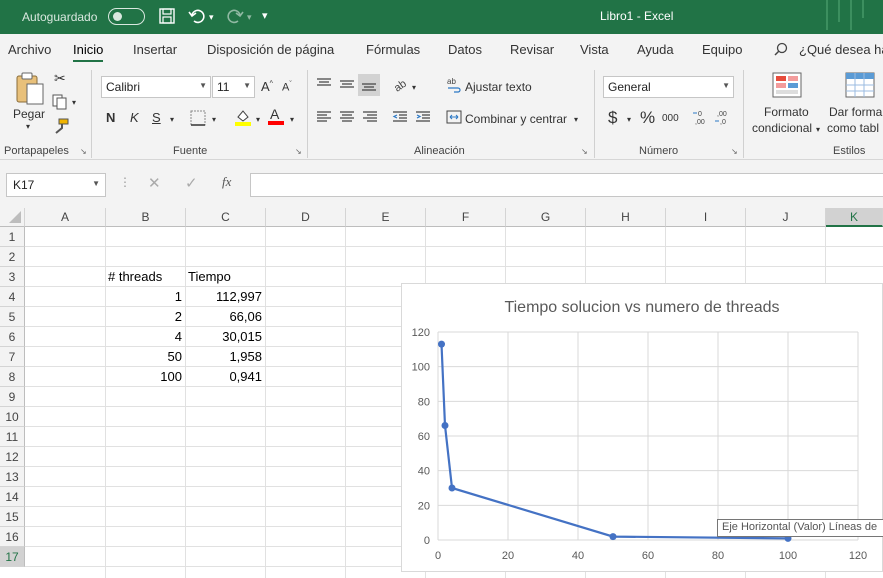  What do you see at coordinates (270, 49) in the screenshot?
I see `tab-disposicion: Disposición de página` at bounding box center [270, 49].